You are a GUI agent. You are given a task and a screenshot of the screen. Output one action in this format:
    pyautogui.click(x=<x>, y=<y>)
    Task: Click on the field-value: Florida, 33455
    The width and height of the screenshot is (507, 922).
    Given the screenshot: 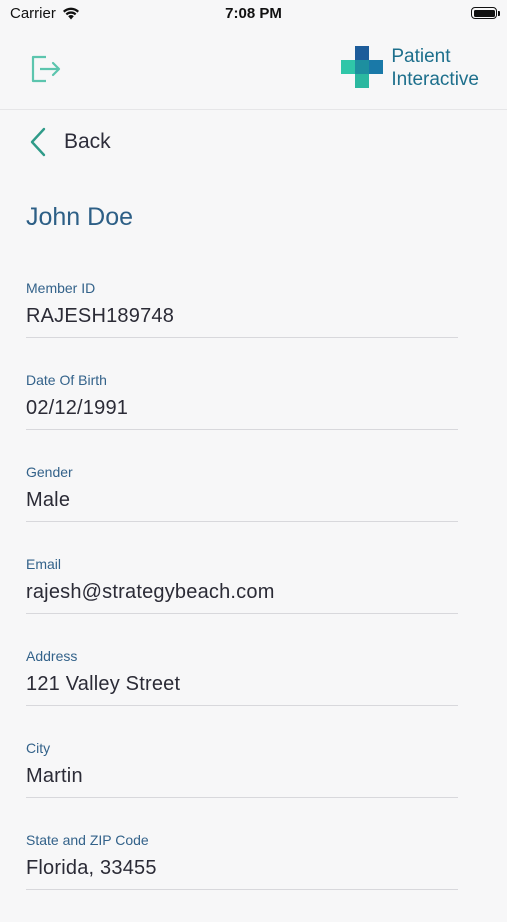 What is the action you would take?
    pyautogui.click(x=91, y=868)
    